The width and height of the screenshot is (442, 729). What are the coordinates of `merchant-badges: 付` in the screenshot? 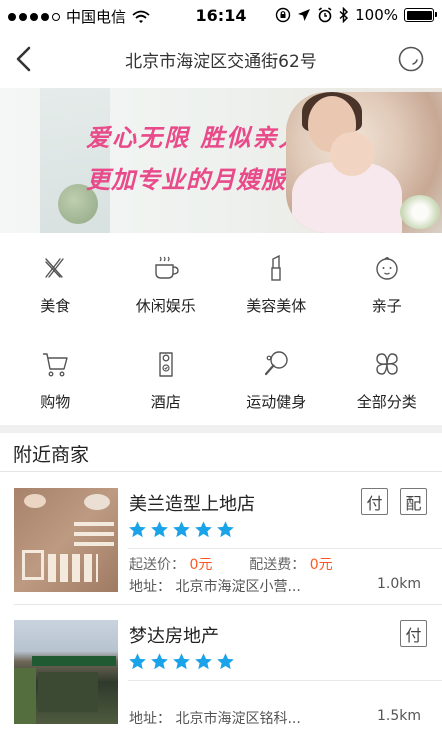 It's located at (413, 633).